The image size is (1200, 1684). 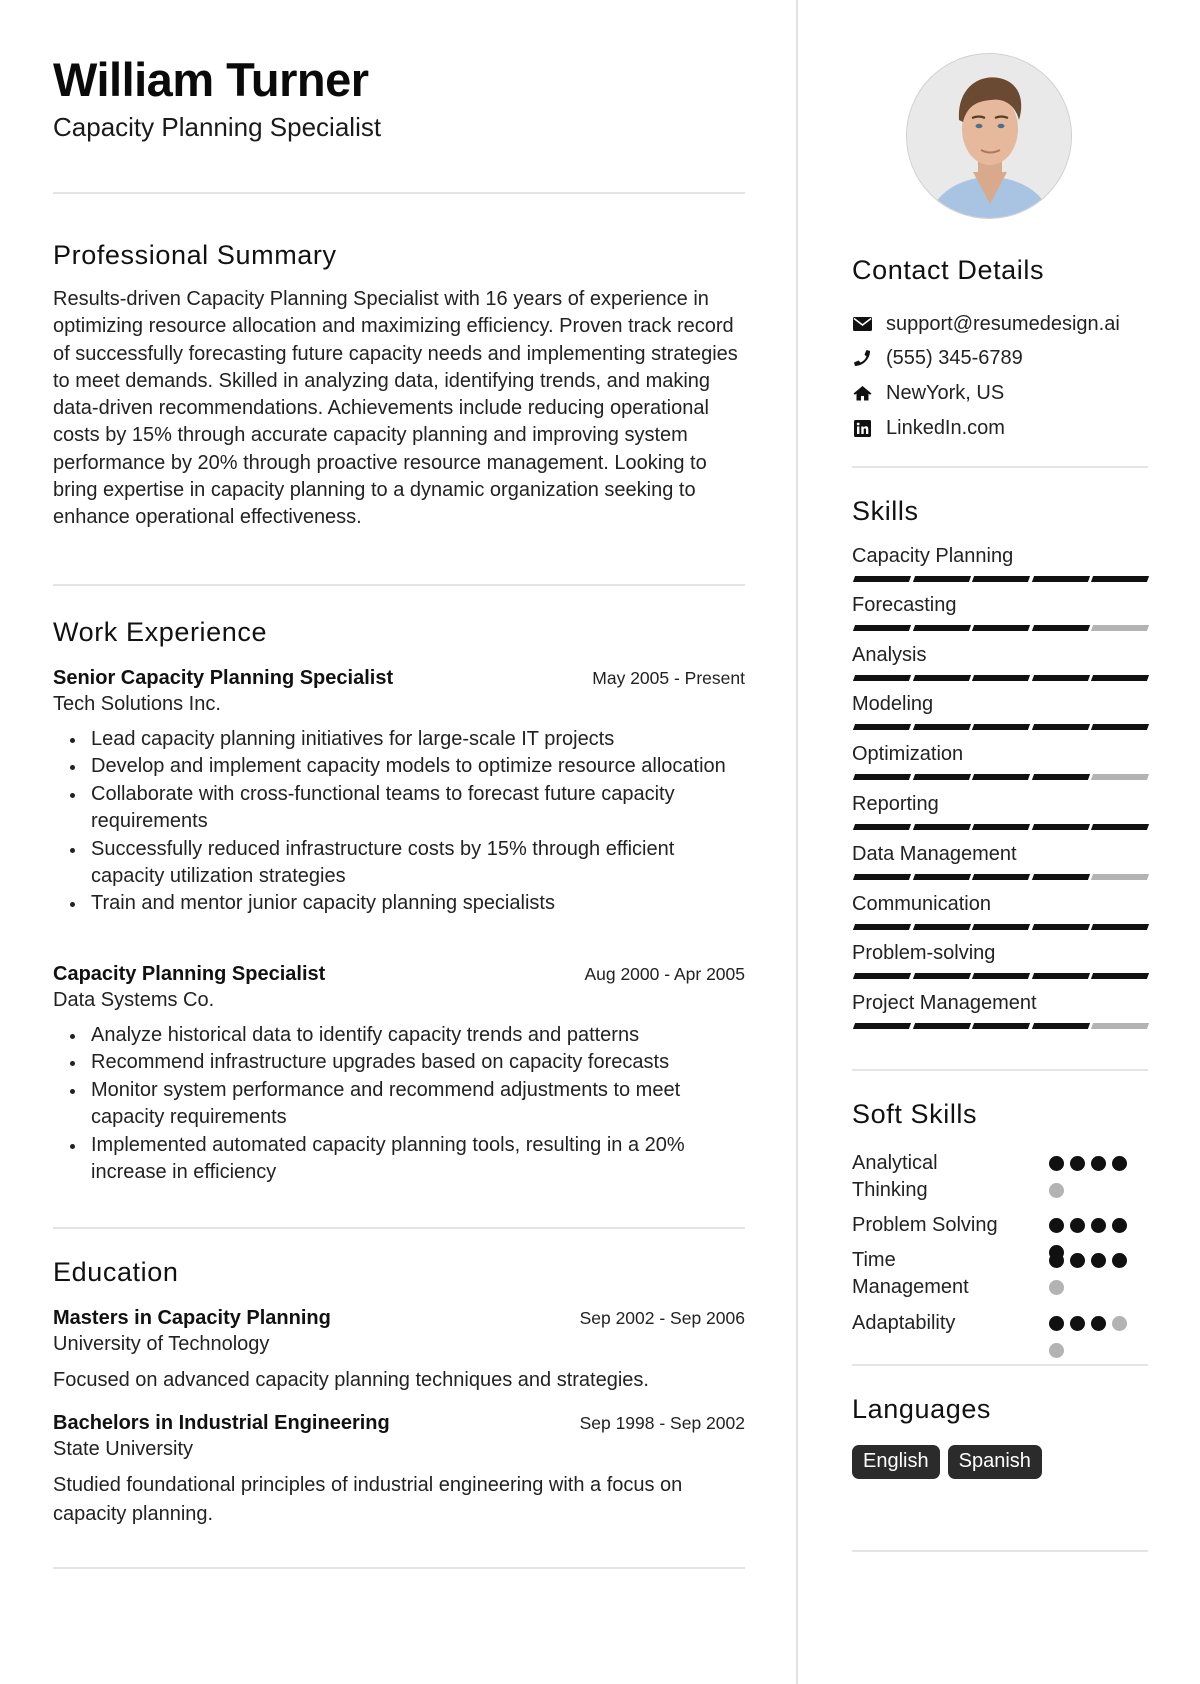 What do you see at coordinates (945, 392) in the screenshot?
I see `location-text: NewYork, US` at bounding box center [945, 392].